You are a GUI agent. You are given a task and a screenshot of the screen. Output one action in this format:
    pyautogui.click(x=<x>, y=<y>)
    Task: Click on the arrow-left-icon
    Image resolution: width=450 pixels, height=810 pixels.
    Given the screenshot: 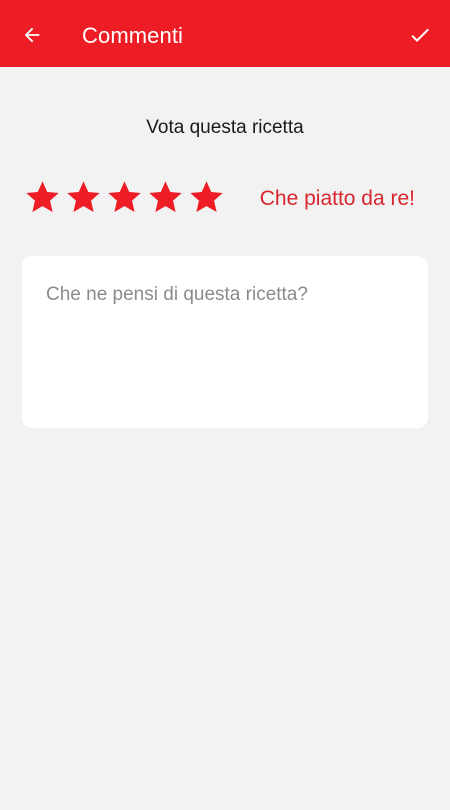 What is the action you would take?
    pyautogui.click(x=32, y=35)
    